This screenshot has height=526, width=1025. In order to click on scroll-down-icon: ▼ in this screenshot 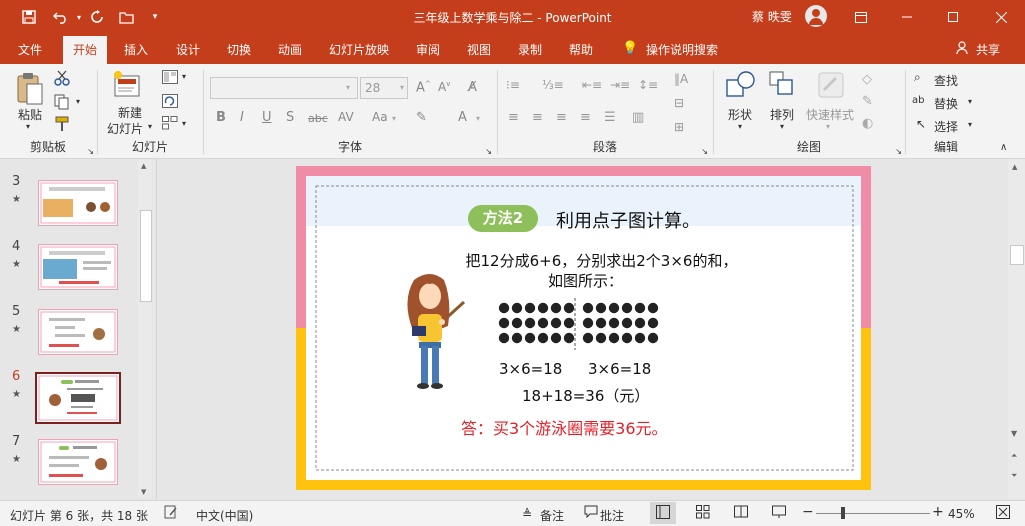, I will do `click(143, 492)`.